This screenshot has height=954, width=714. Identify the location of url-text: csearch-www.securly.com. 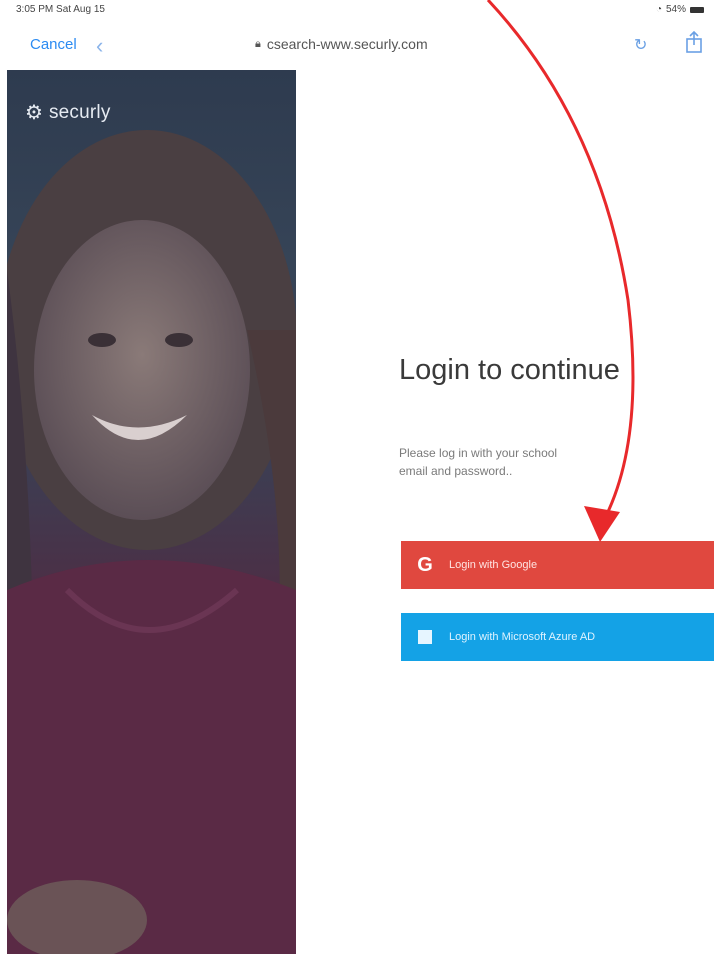
(347, 44).